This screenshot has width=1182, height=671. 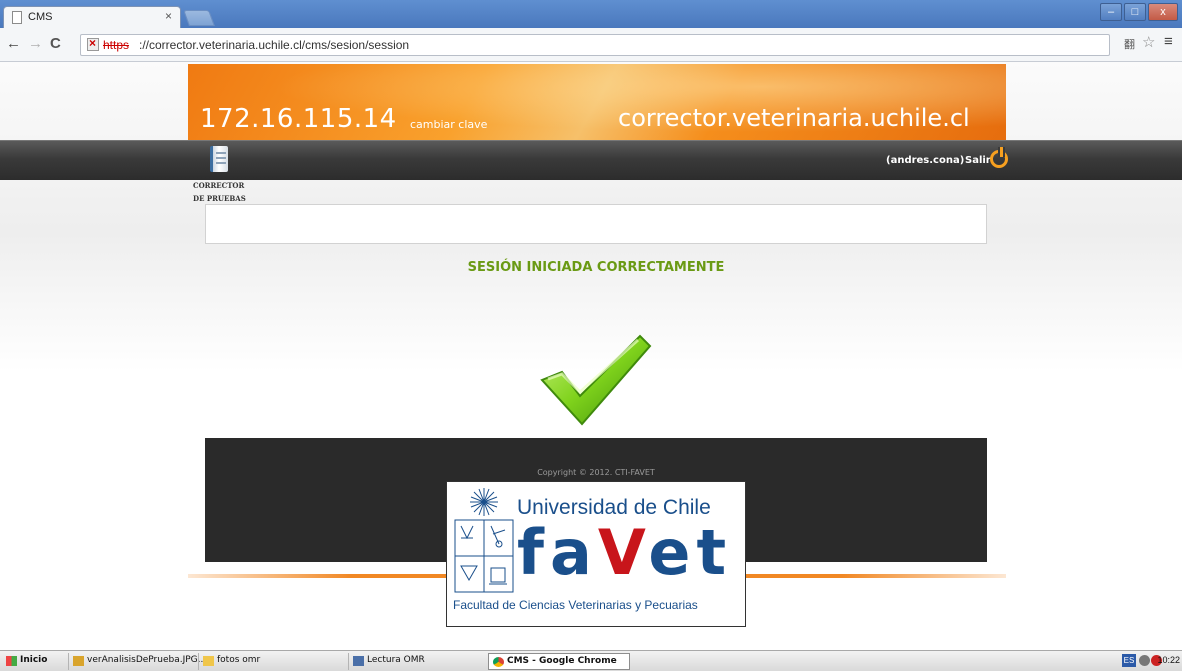 What do you see at coordinates (1129, 660) in the screenshot?
I see `language-indicator: ES` at bounding box center [1129, 660].